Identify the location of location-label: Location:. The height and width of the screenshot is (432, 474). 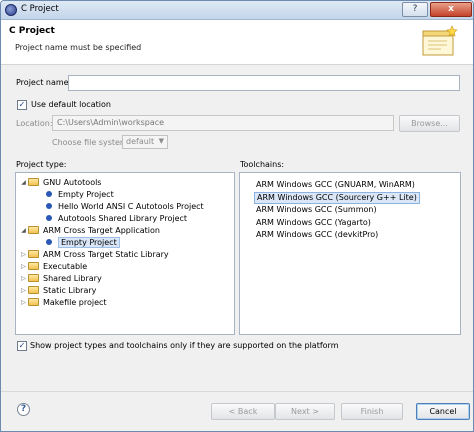
(34, 123).